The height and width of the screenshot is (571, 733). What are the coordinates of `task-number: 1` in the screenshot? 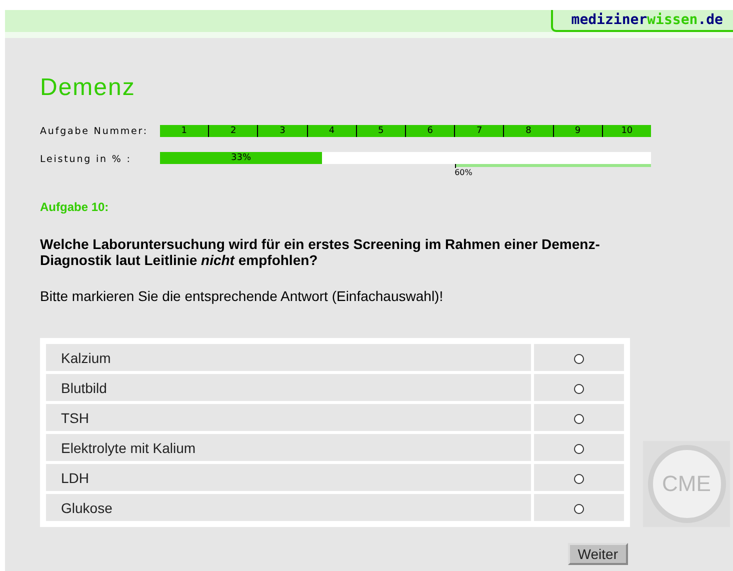 It's located at (184, 131).